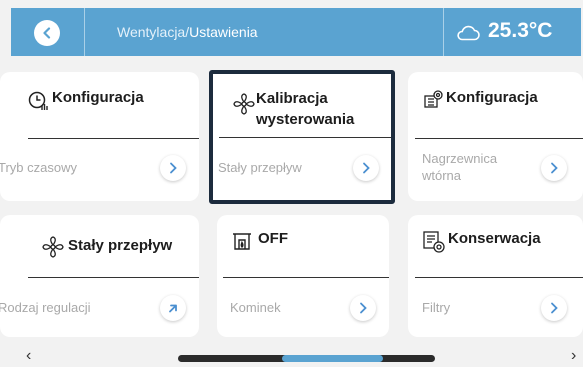 The image size is (583, 367). What do you see at coordinates (99, 276) in the screenshot?
I see `card-staly-przeplyw: Stały przepływ Rodzaj regulacji` at bounding box center [99, 276].